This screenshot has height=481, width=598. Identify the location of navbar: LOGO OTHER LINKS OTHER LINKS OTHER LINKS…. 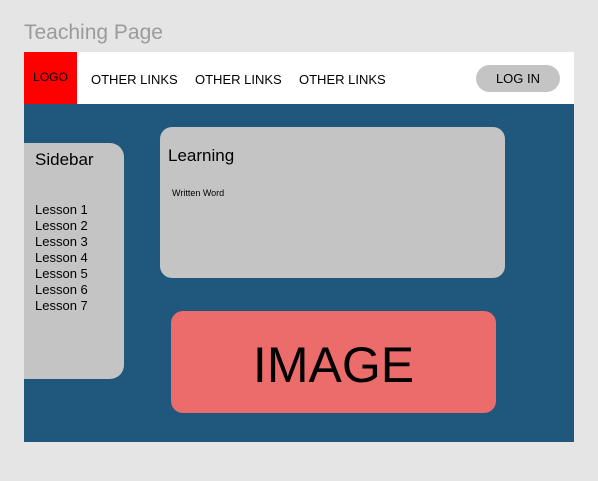
(299, 78).